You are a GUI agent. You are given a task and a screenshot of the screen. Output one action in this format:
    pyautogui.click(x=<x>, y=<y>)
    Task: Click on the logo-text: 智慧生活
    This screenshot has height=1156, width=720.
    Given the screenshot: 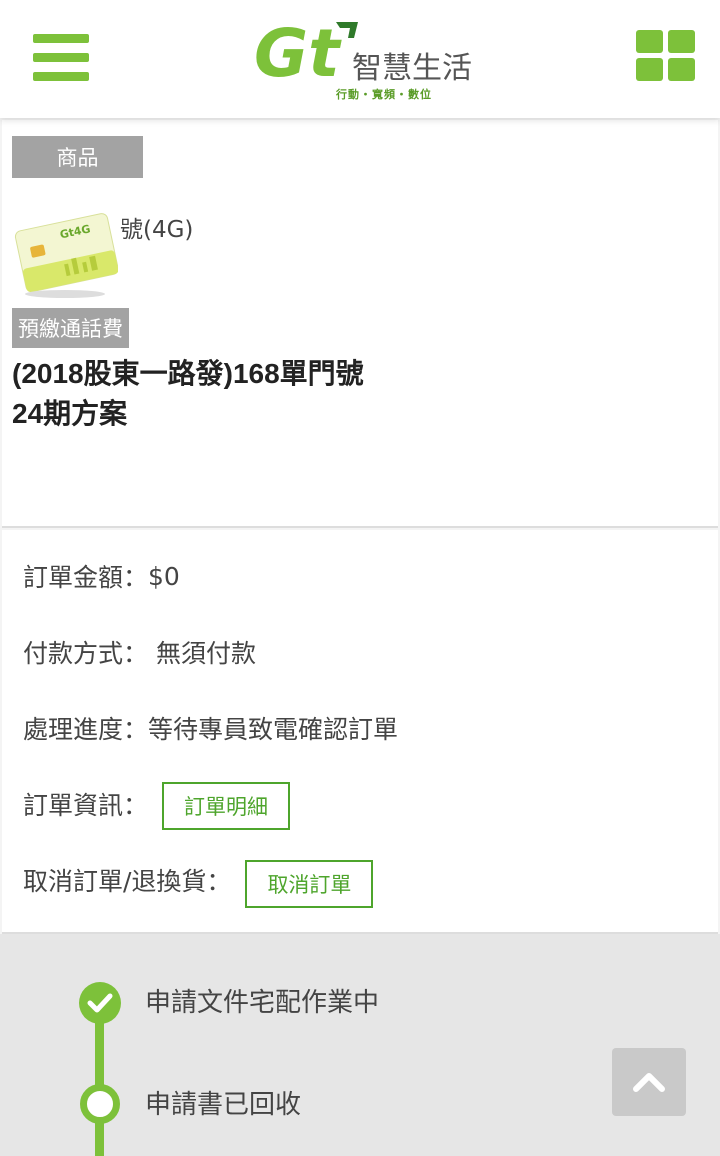 What is the action you would take?
    pyautogui.click(x=412, y=68)
    